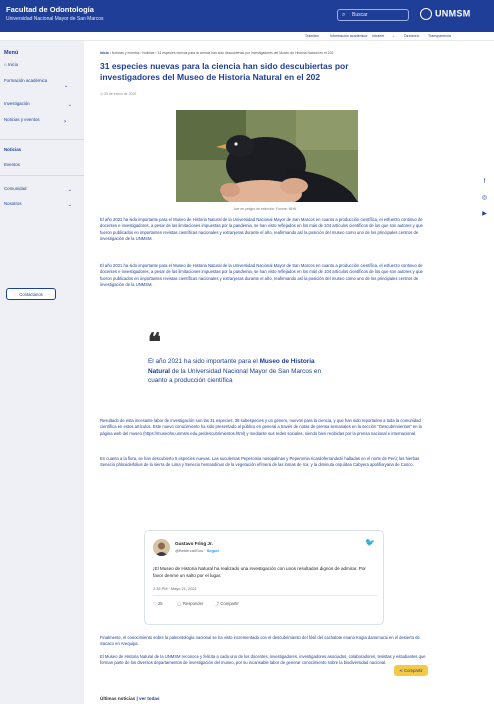 The height and width of the screenshot is (704, 494). What do you see at coordinates (484, 198) in the screenshot?
I see `instagram-icon: ◎` at bounding box center [484, 198].